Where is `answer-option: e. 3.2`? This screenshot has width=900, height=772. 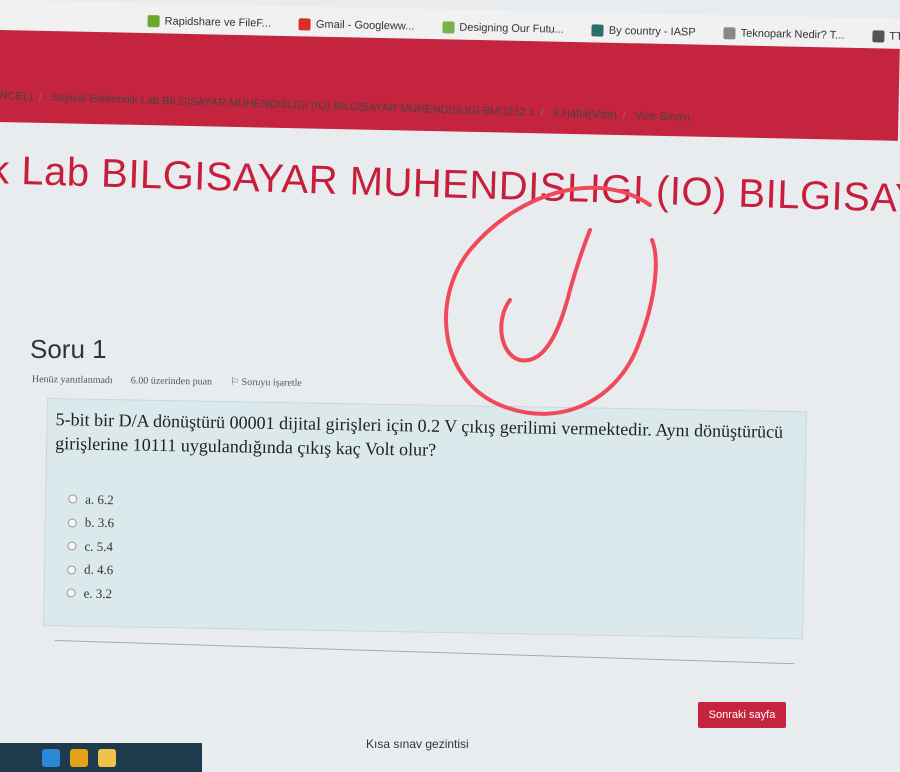
answer-option: e. 3.2 is located at coordinates (89, 593).